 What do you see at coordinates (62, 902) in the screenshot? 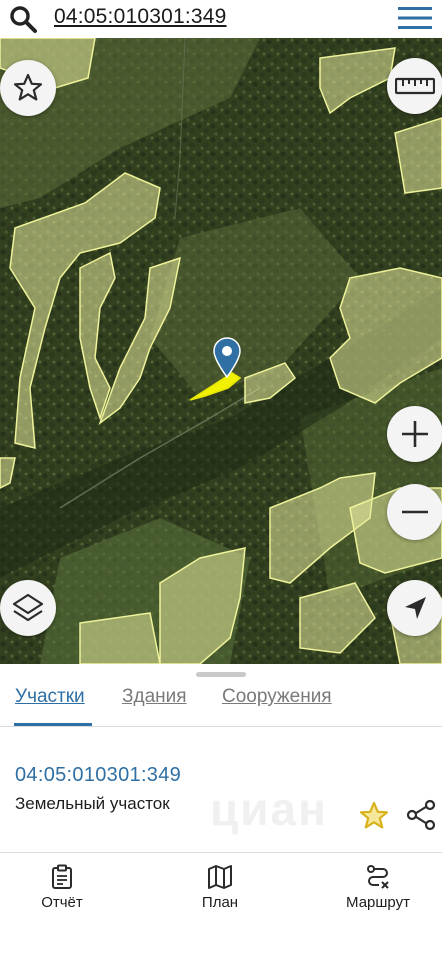
I see `nav-report-label: Отчёт` at bounding box center [62, 902].